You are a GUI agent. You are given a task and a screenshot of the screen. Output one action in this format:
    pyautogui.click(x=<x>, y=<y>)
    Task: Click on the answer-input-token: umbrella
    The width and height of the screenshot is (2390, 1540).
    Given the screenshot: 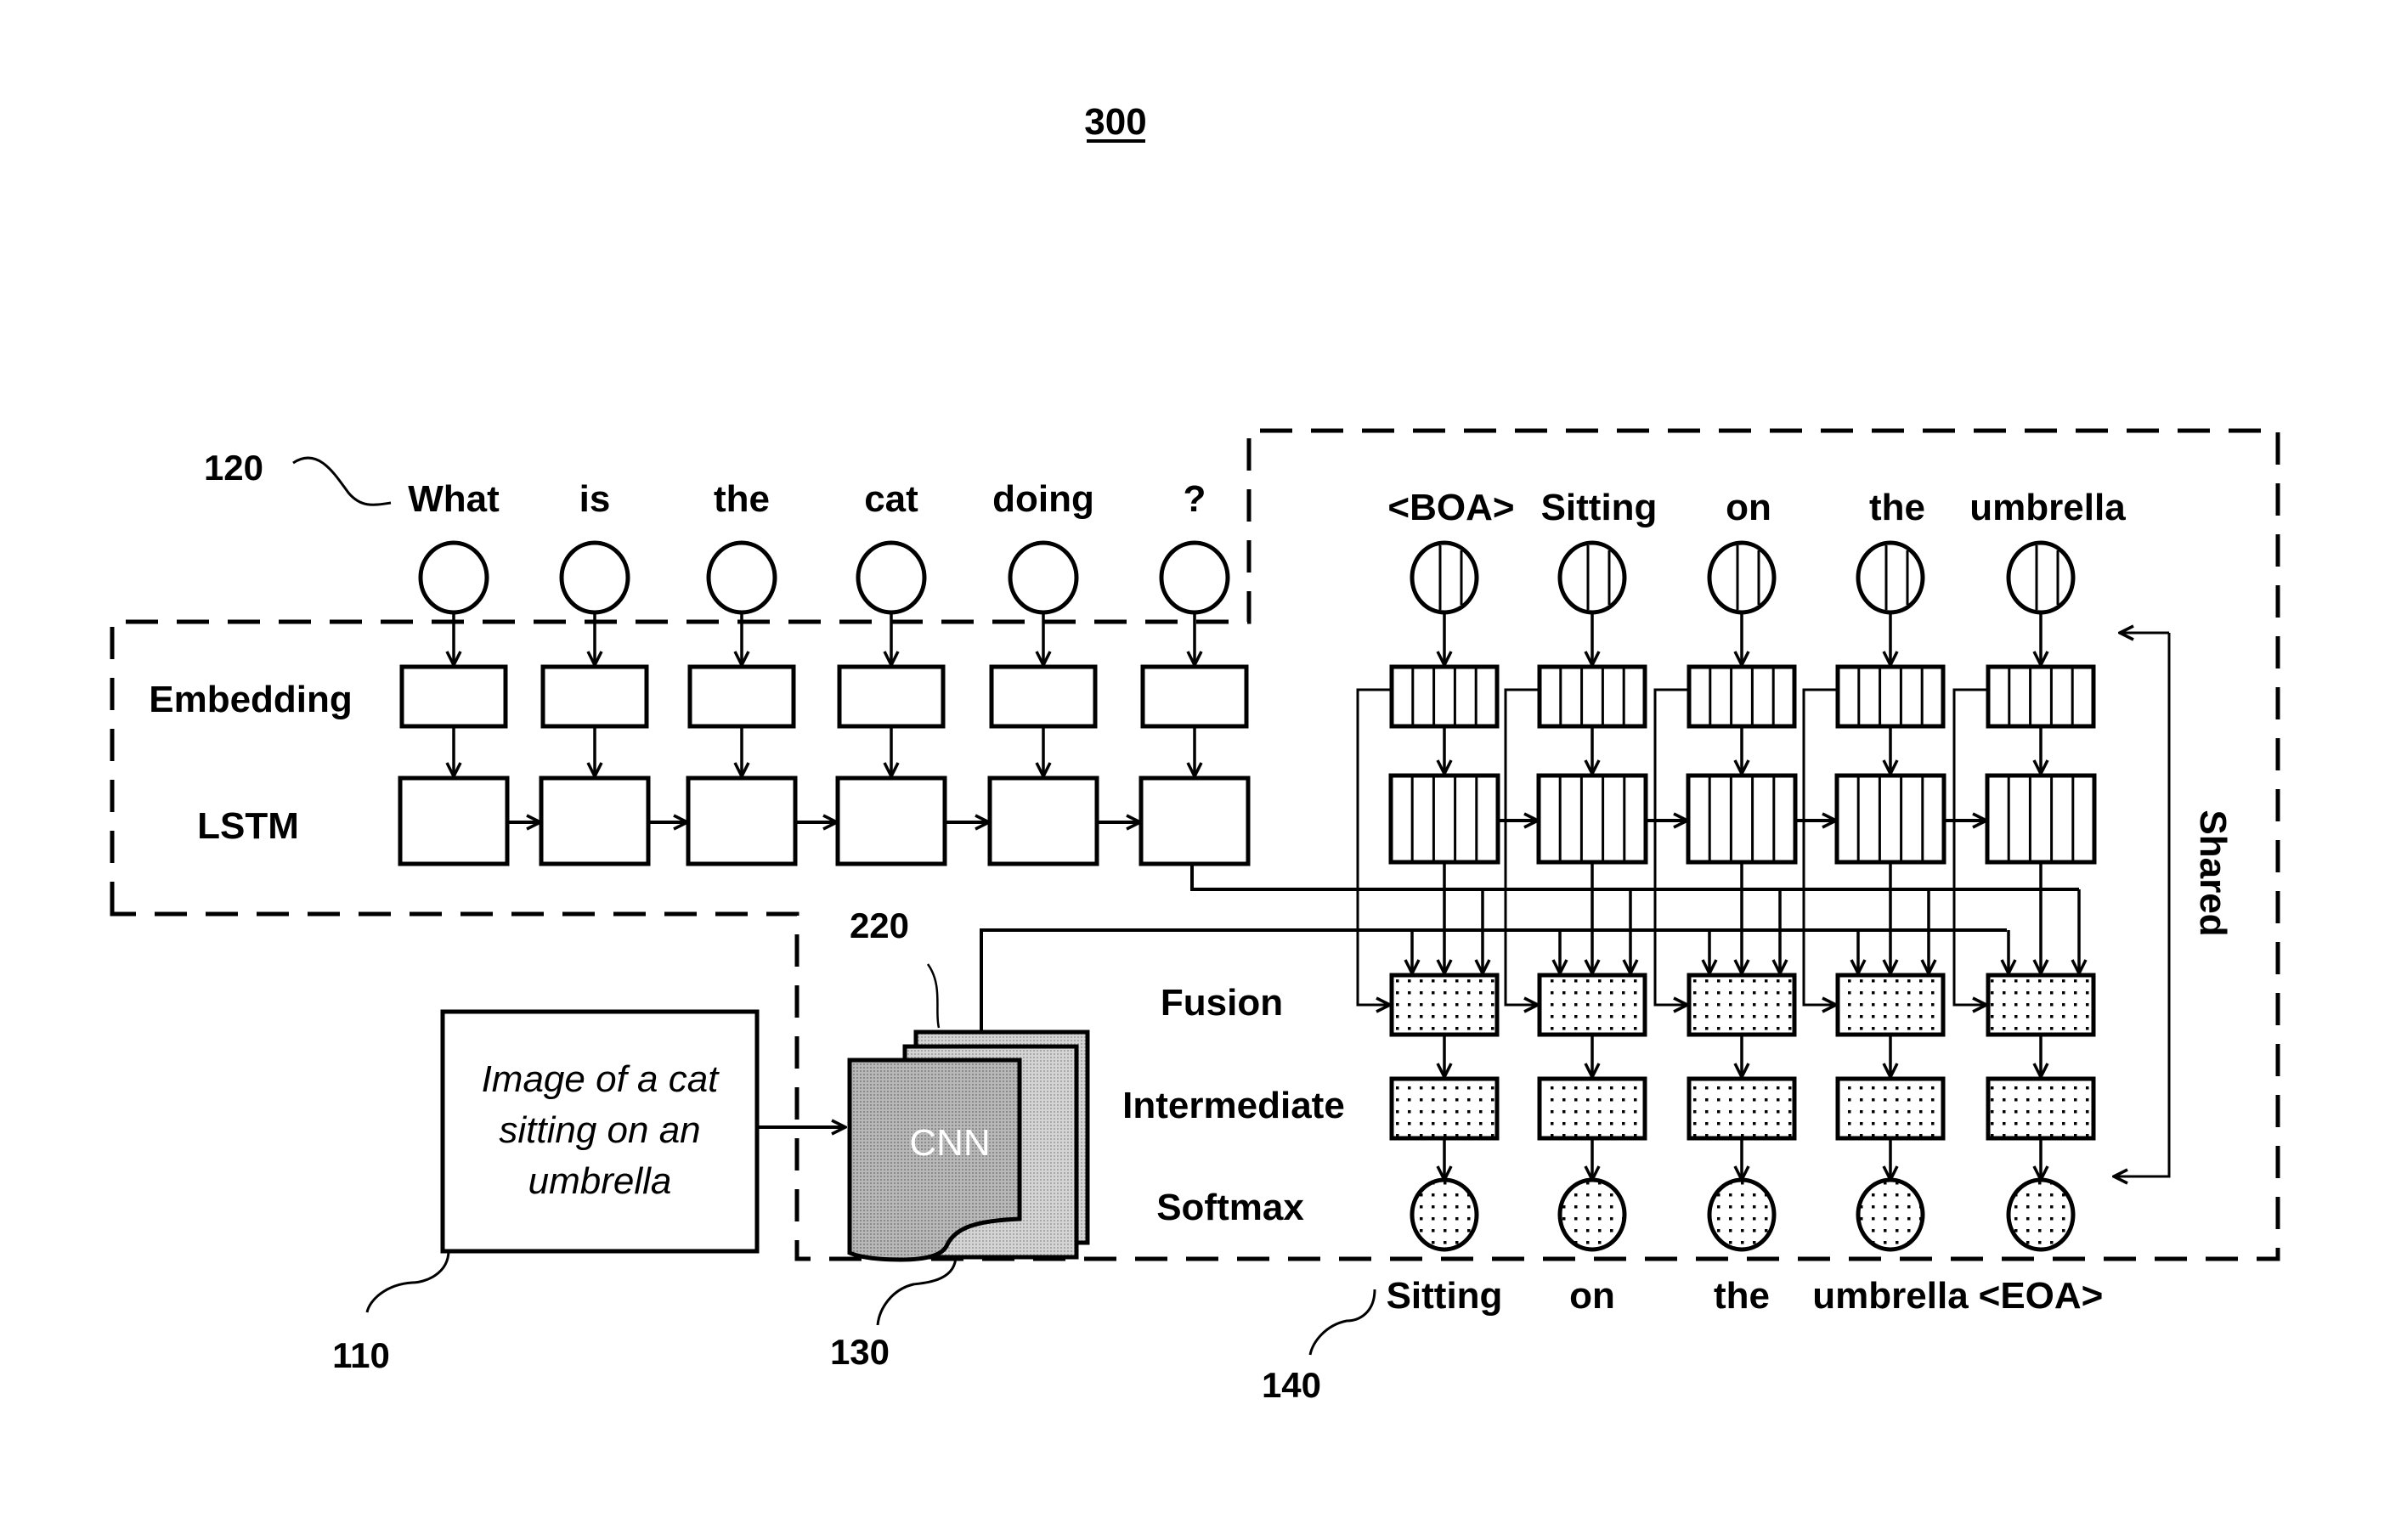 What is the action you would take?
    pyautogui.click(x=2047, y=507)
    